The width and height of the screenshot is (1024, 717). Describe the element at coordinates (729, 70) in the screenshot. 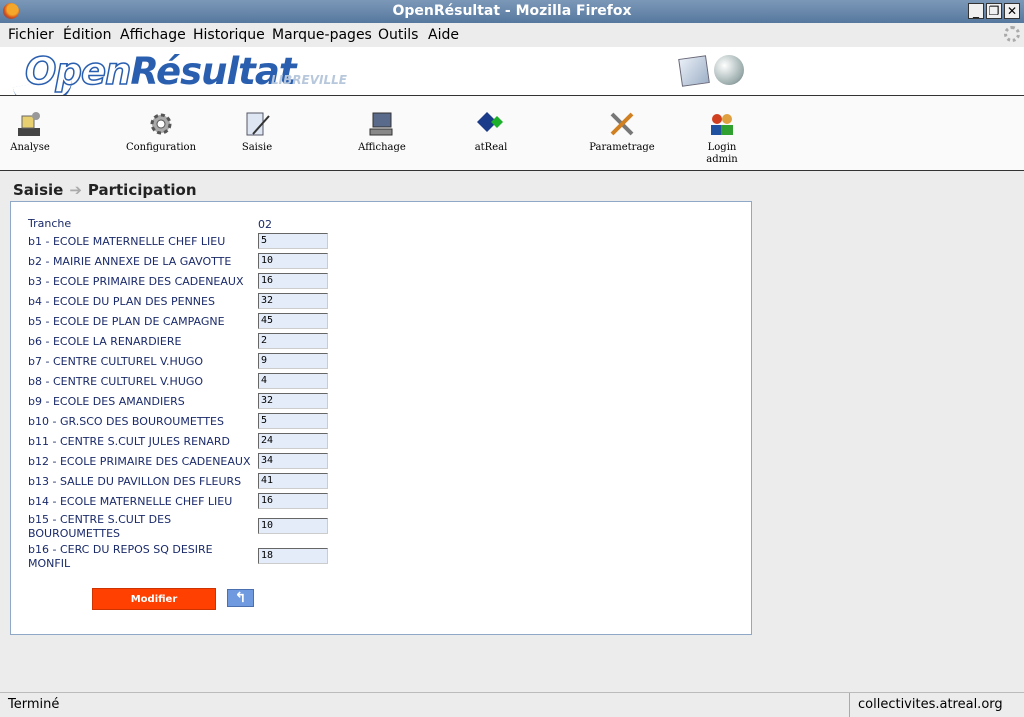

I see `mouse-icon` at that location.